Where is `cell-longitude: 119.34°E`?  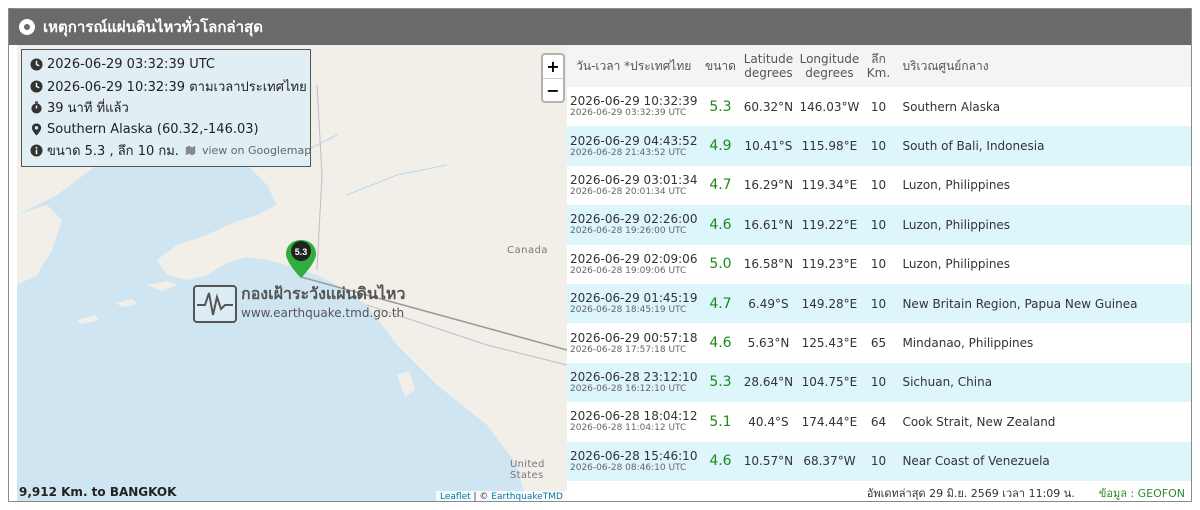 cell-longitude: 119.34°E is located at coordinates (829, 185).